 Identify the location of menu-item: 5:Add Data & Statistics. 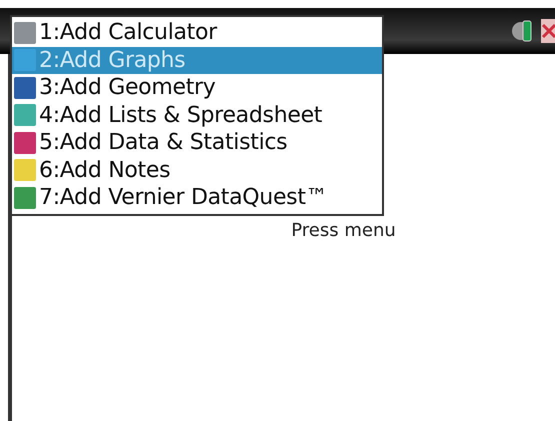
(197, 142).